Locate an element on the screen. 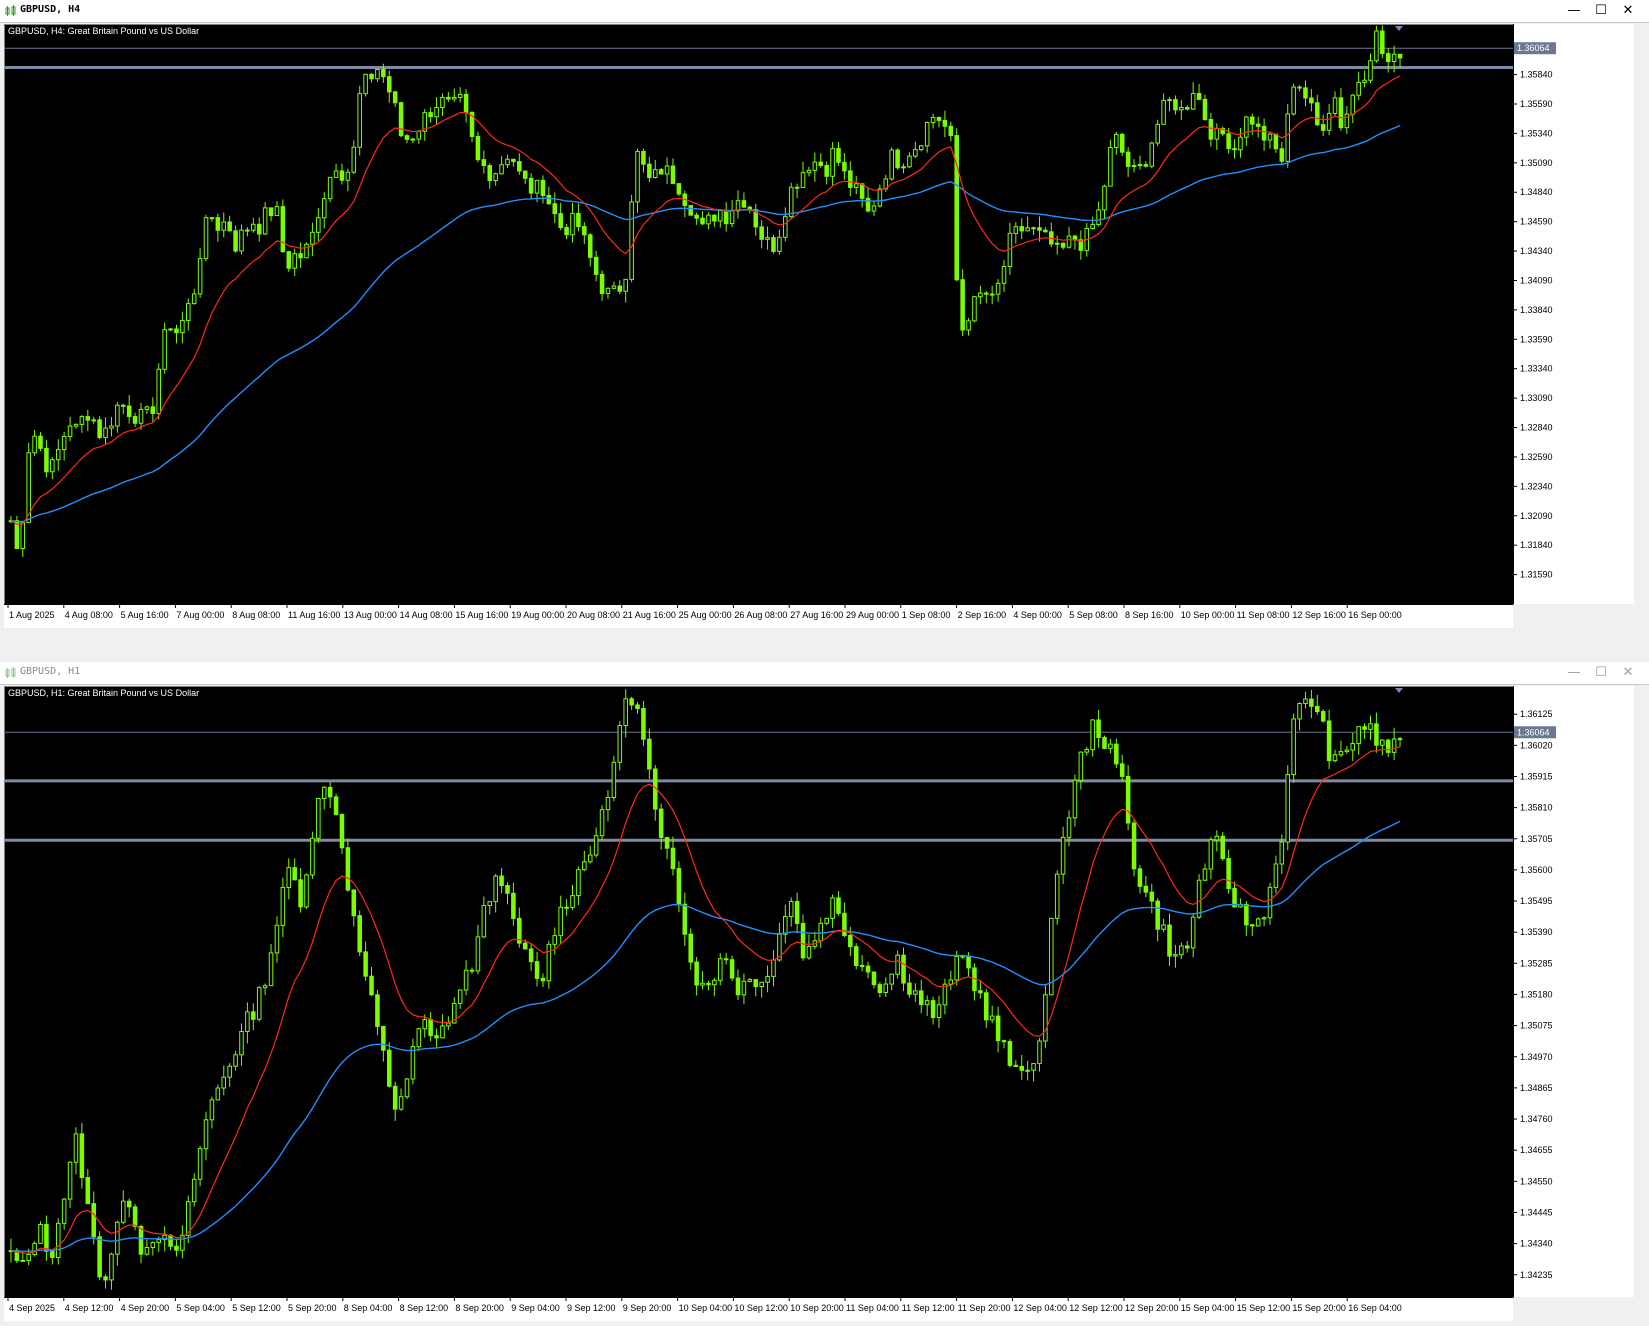 The width and height of the screenshot is (1649, 1326). x-tick-label: 11 Aug 16:00 is located at coordinates (314, 615).